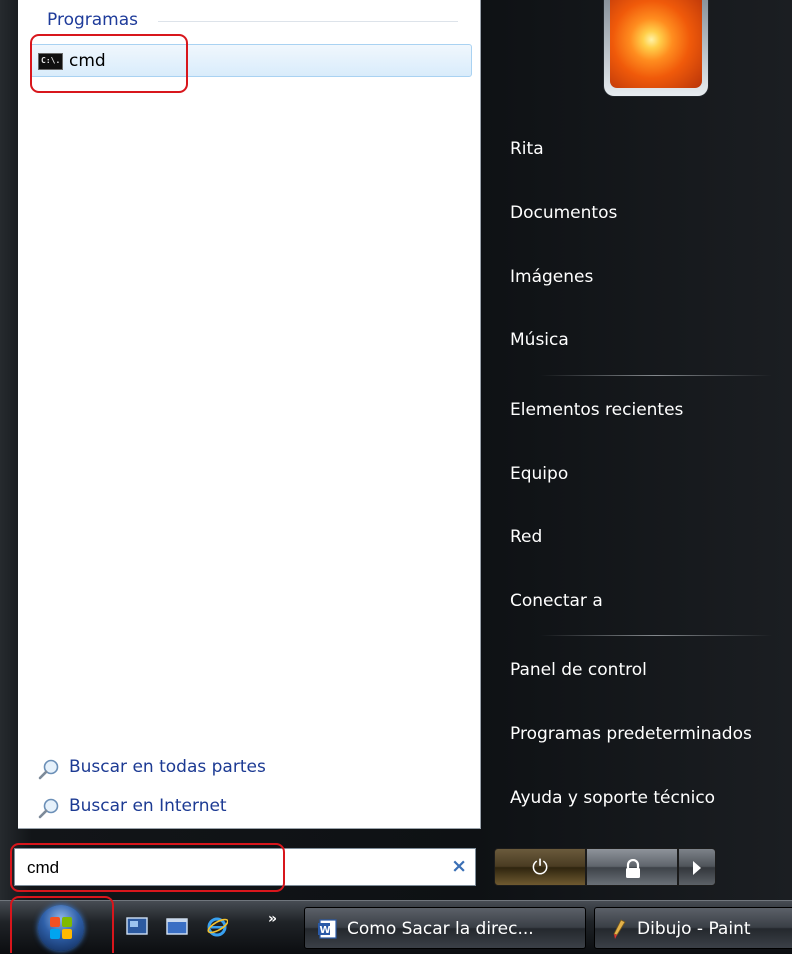 This screenshot has height=954, width=792. I want to click on power-button: ⏻, so click(540, 867).